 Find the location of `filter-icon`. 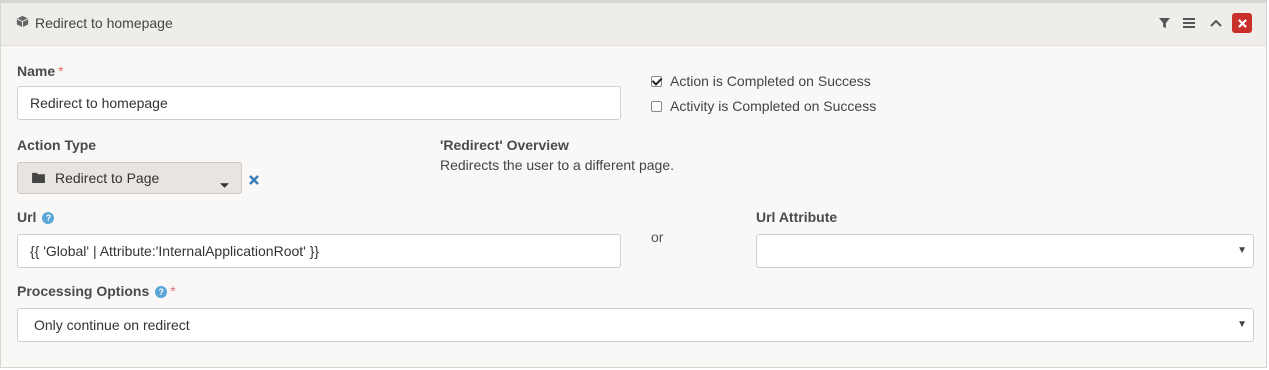

filter-icon is located at coordinates (1164, 23).